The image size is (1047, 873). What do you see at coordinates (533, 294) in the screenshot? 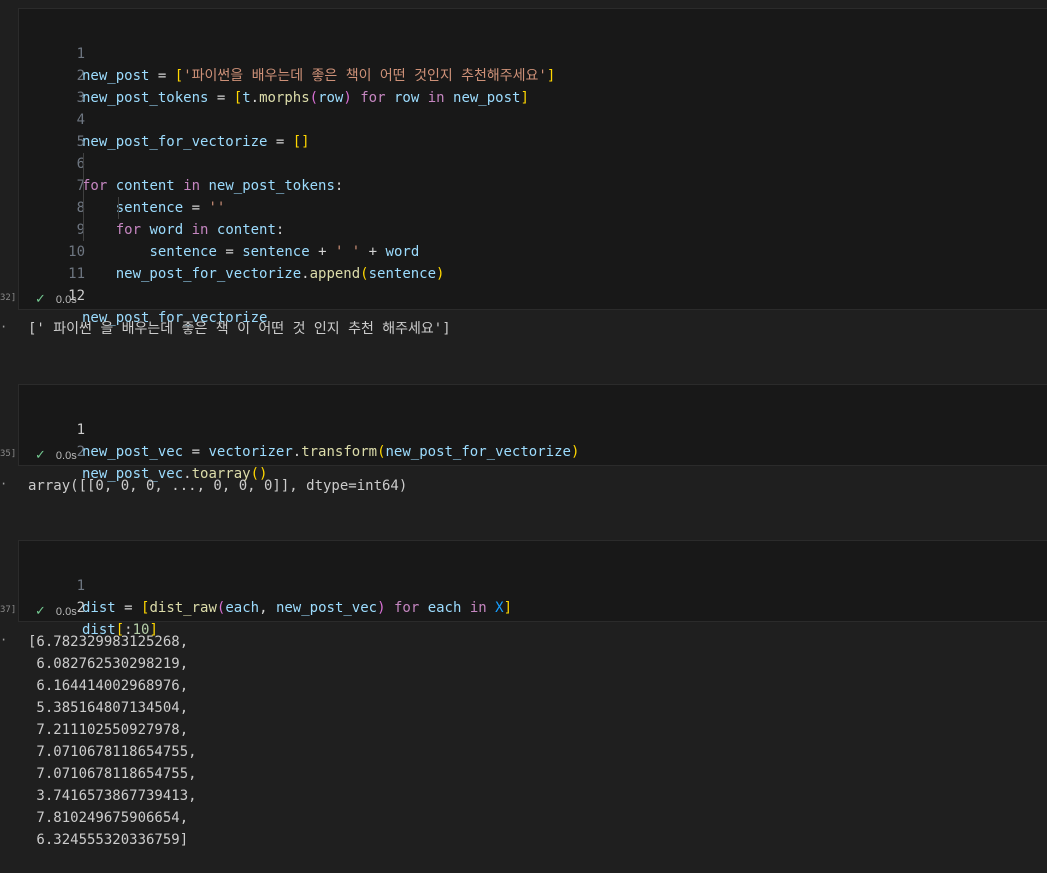
I see `code-line-12: 12 new_post_for_vectorize` at bounding box center [533, 294].